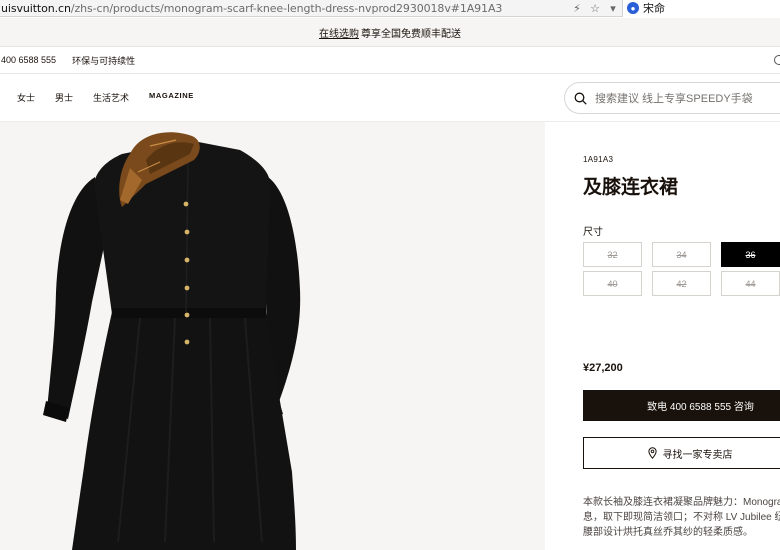  Describe the element at coordinates (681, 405) in the screenshot. I see `call-button: 致电 400 6588 555 咨询` at that location.